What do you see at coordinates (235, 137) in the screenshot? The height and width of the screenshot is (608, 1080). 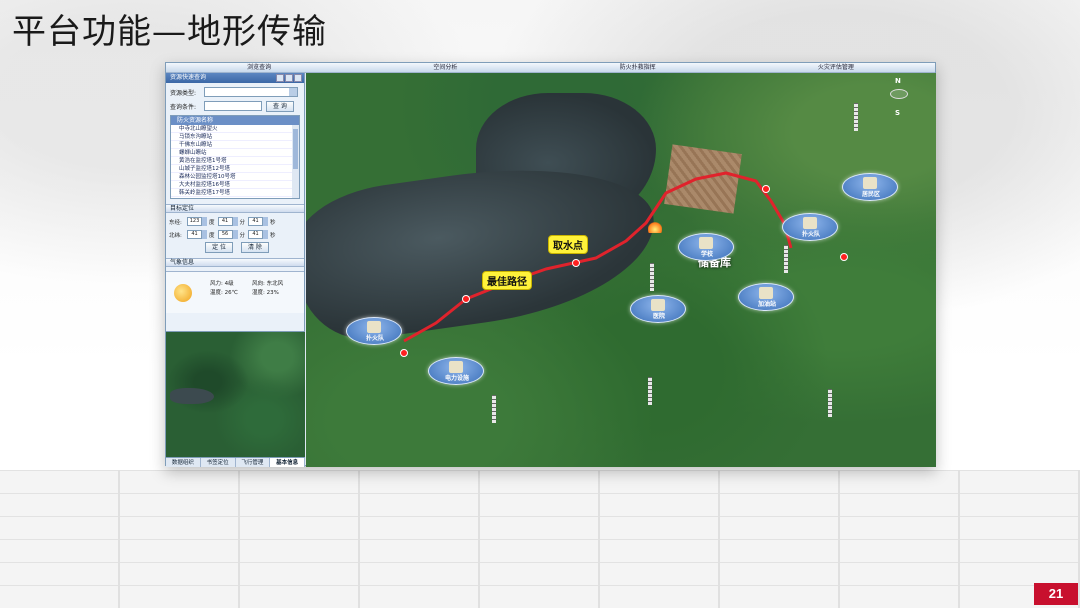 I see `list-item: 马锁东沟瞭站` at bounding box center [235, 137].